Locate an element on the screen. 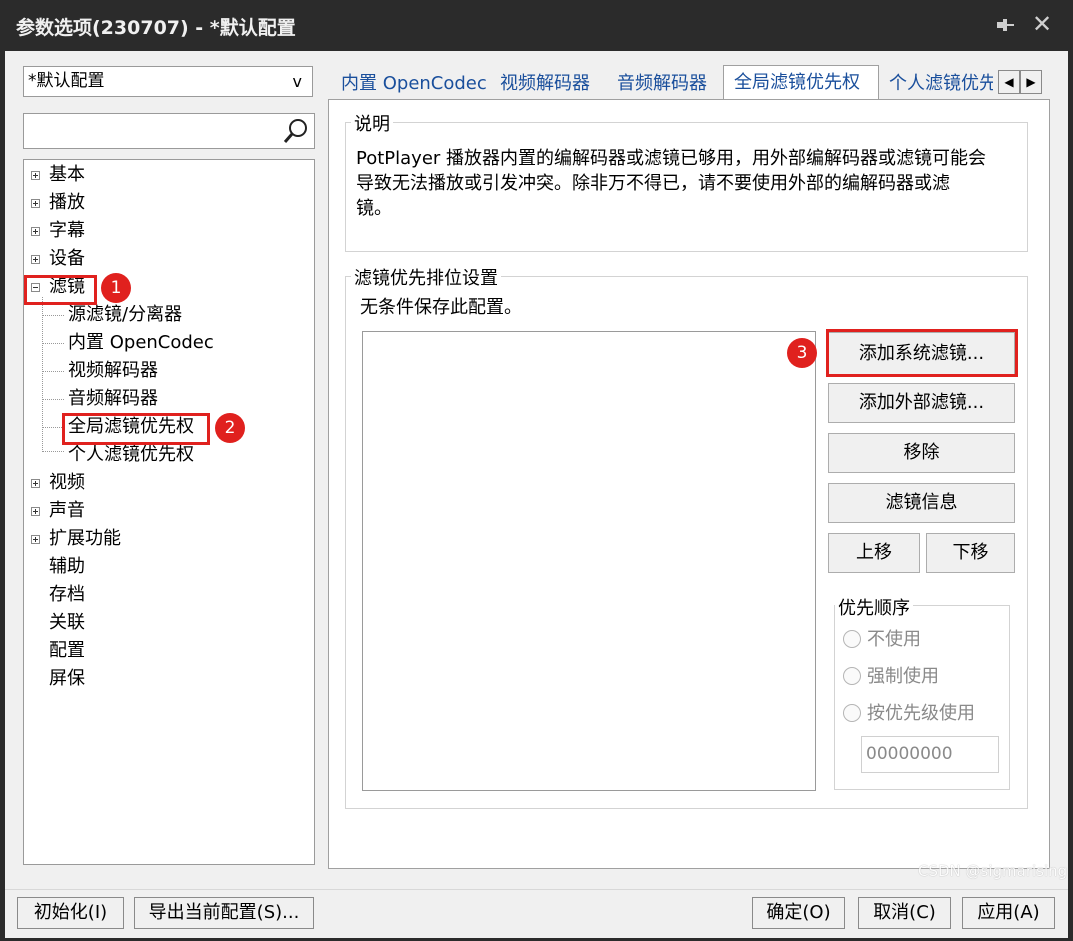 This screenshot has width=1073, height=941. filter-info-button: 滤镜信息 is located at coordinates (921, 503).